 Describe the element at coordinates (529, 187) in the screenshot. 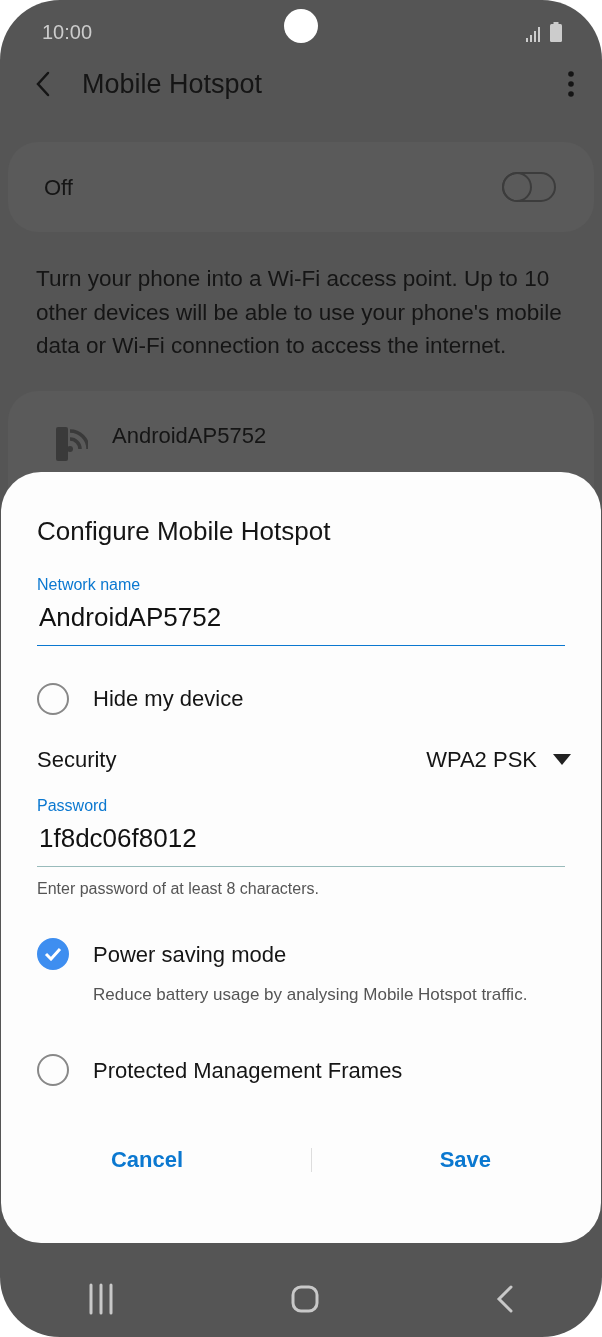

I see `toggle-switch` at that location.